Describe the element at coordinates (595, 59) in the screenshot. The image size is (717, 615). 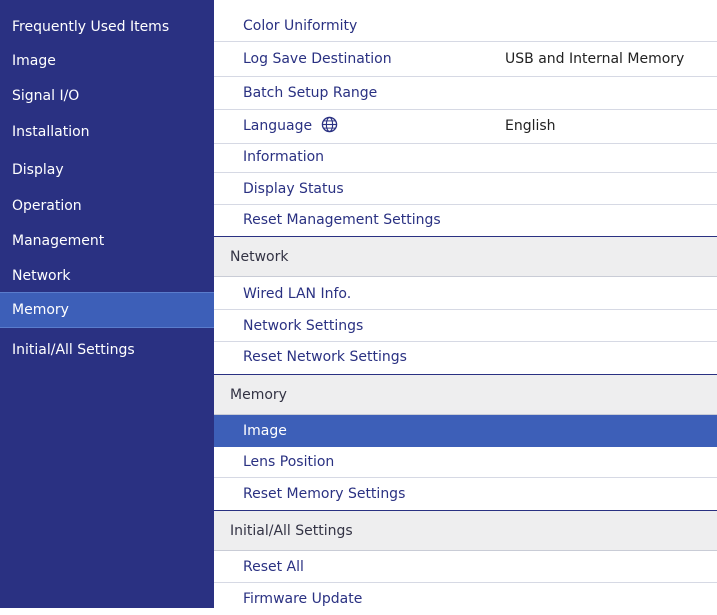
I see `item-value: USB and Internal Memory` at that location.